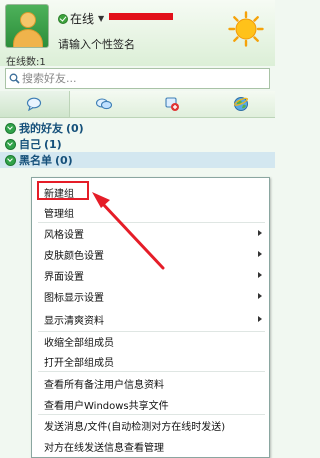 The width and height of the screenshot is (320, 458). Describe the element at coordinates (141, 16) in the screenshot. I see `redacted-username` at that location.